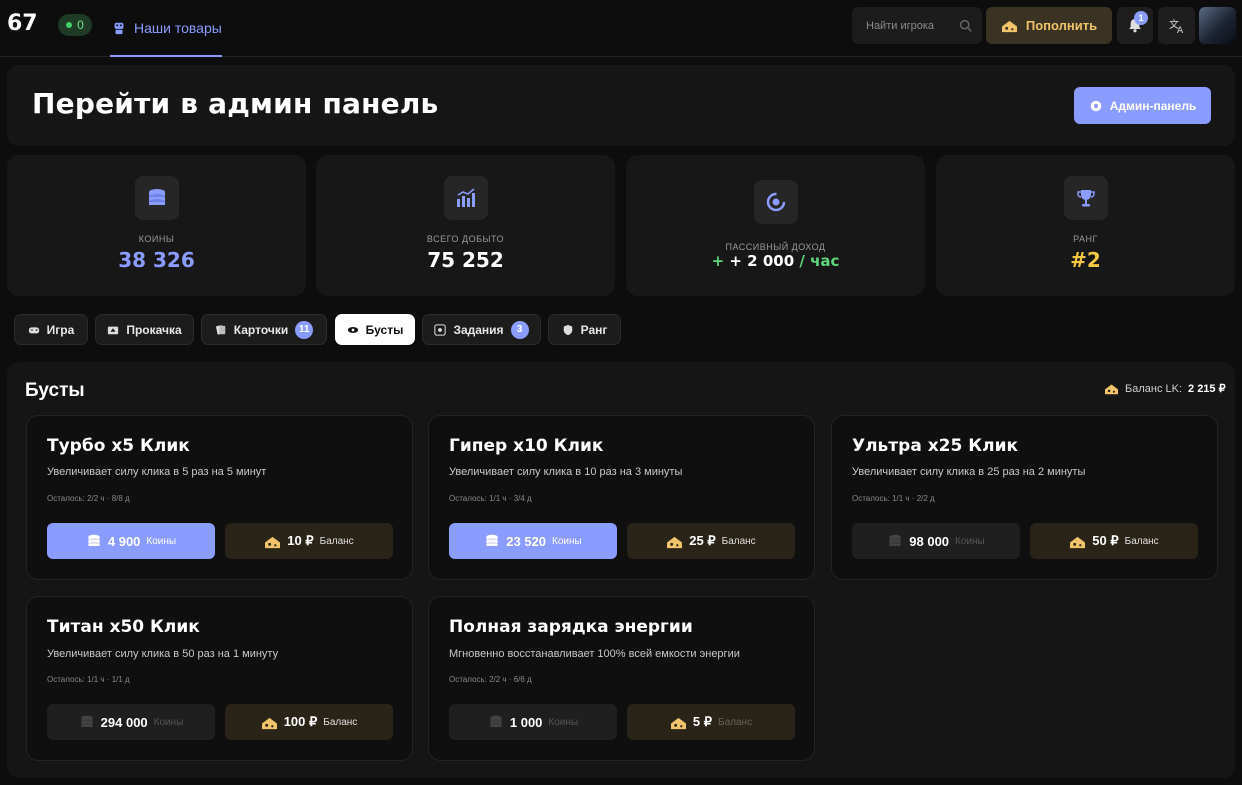  Describe the element at coordinates (300, 540) in the screenshot. I see `balance-price: 10 ₽` at that location.